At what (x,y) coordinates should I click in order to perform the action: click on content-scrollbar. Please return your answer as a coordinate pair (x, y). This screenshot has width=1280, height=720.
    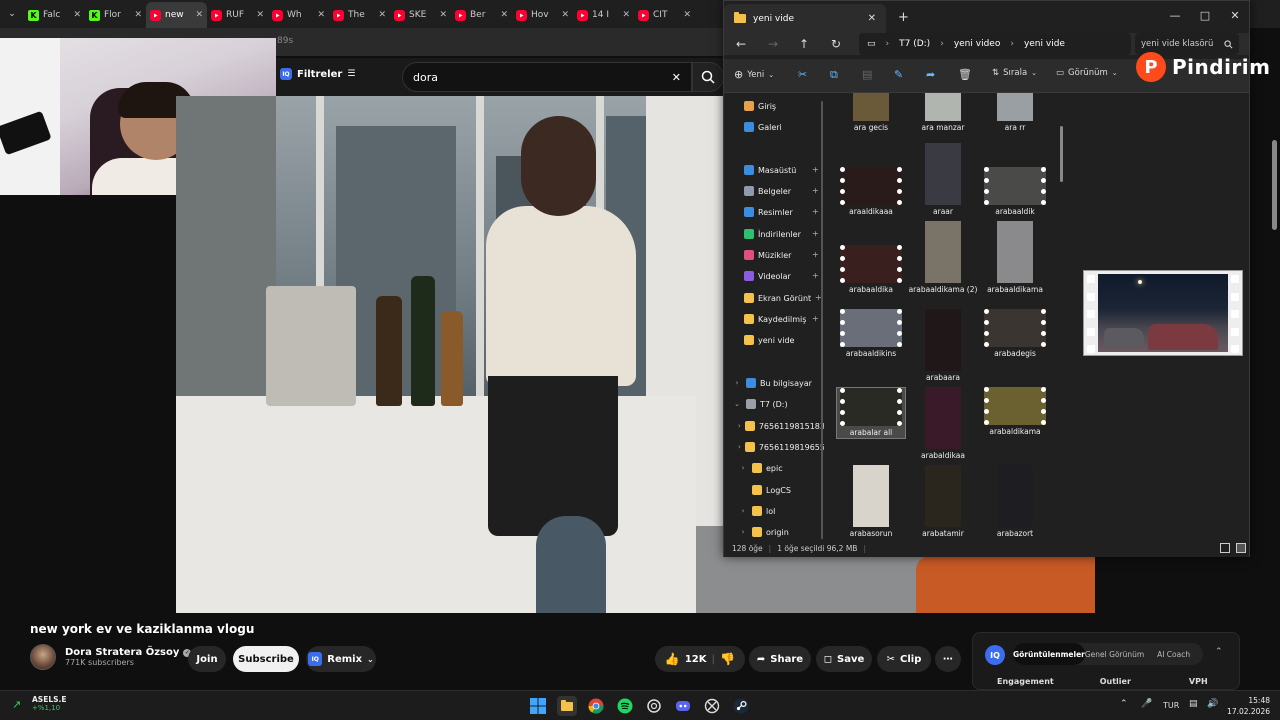
    Looking at the image, I should click on (1061, 154).